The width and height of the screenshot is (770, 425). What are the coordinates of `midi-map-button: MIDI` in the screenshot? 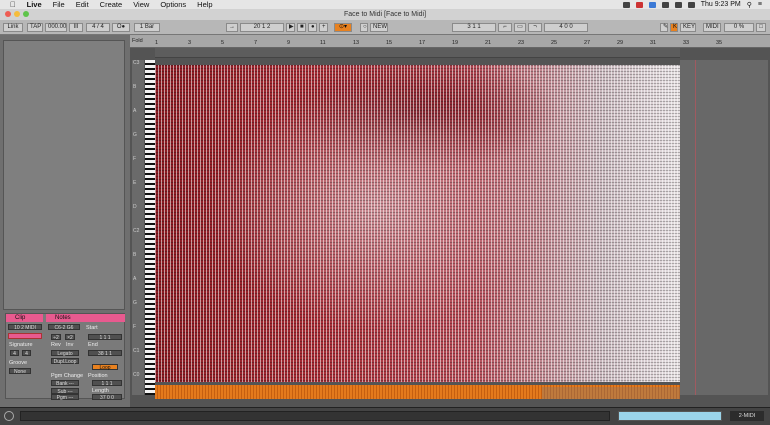 It's located at (712, 27).